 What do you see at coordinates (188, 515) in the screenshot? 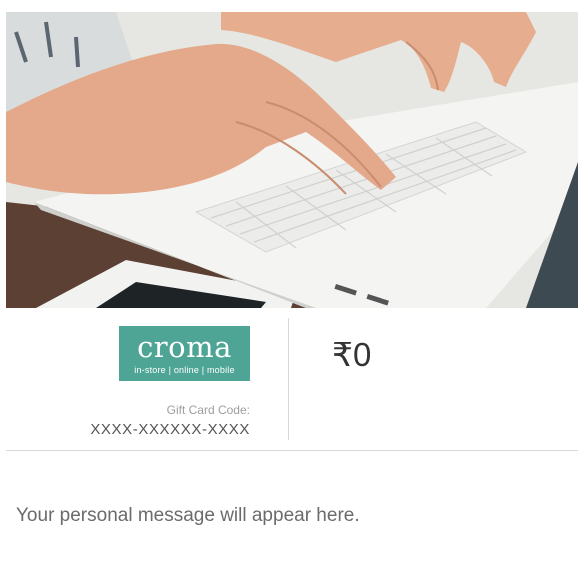
I see `personal-message: Your personal message will appear here.` at bounding box center [188, 515].